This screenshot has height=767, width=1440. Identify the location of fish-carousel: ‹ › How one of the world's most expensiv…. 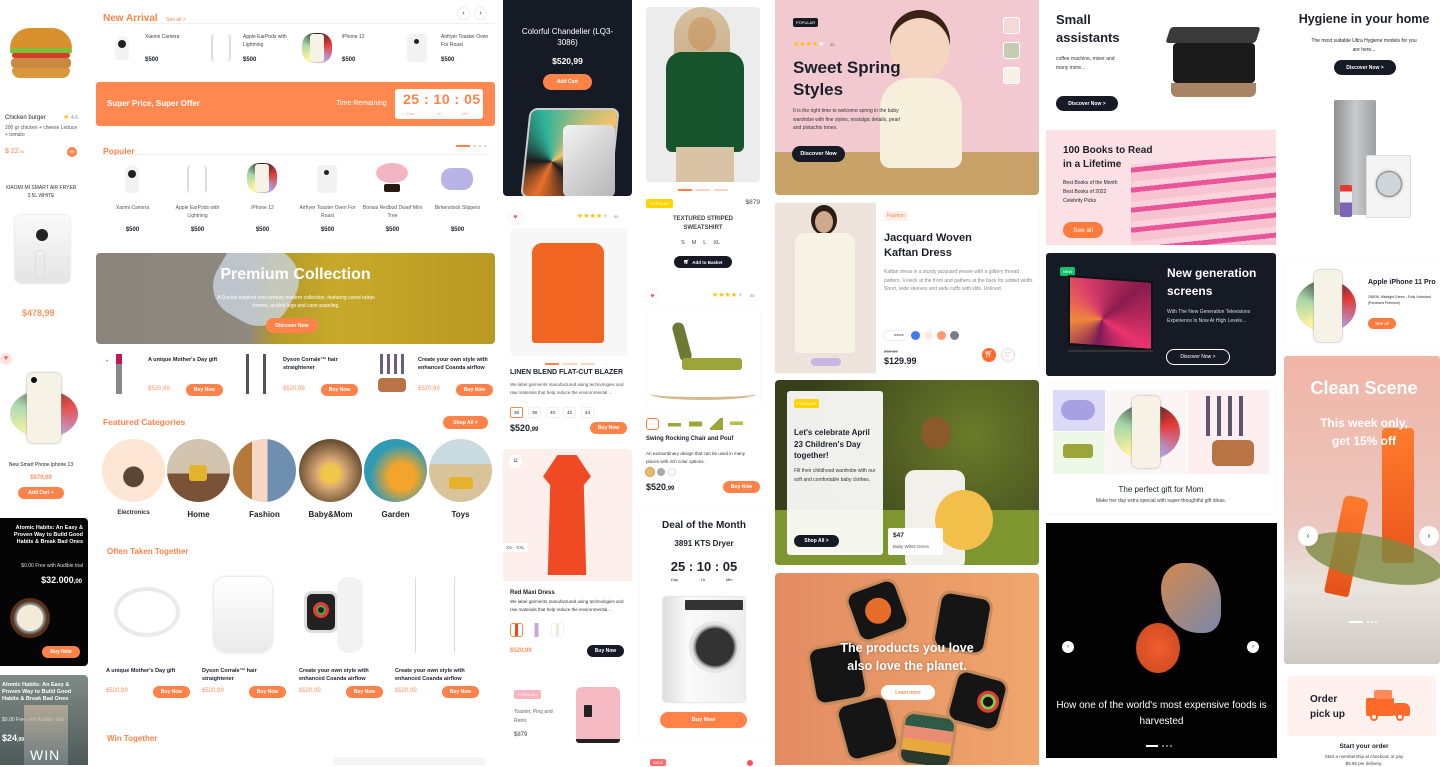
(1161, 640).